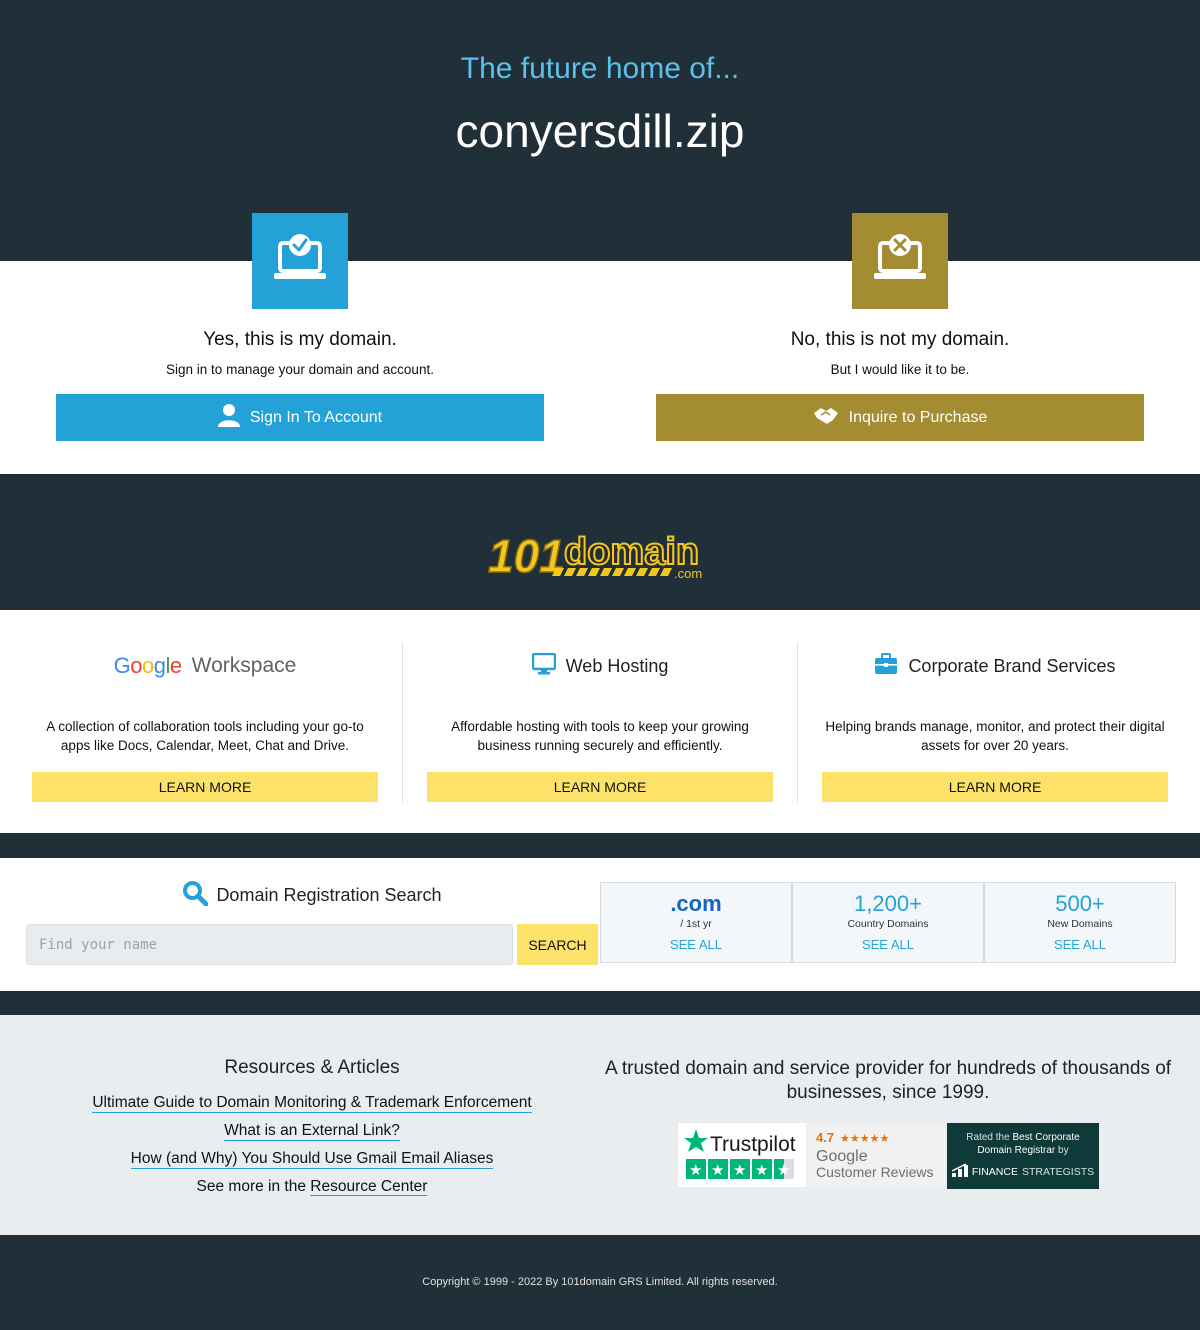 This screenshot has height=1330, width=1200. Describe the element at coordinates (874, 1172) in the screenshot. I see `svg-text: Customer Reviews` at that location.